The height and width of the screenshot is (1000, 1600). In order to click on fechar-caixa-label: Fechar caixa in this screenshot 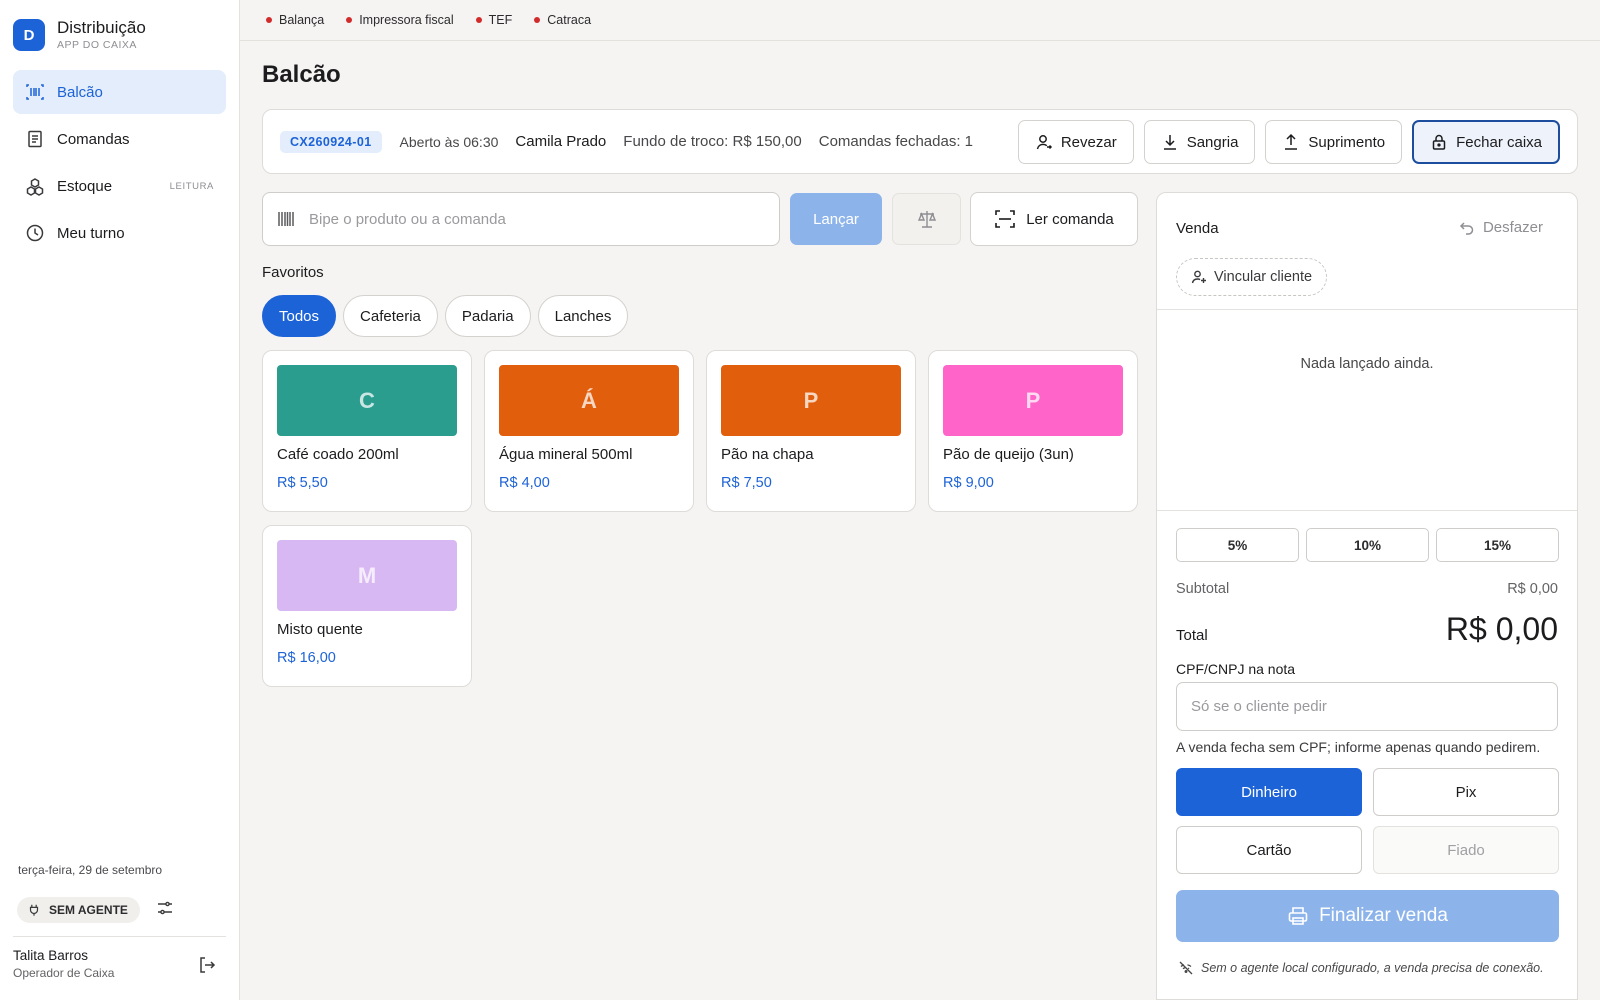, I will do `click(1499, 142)`.